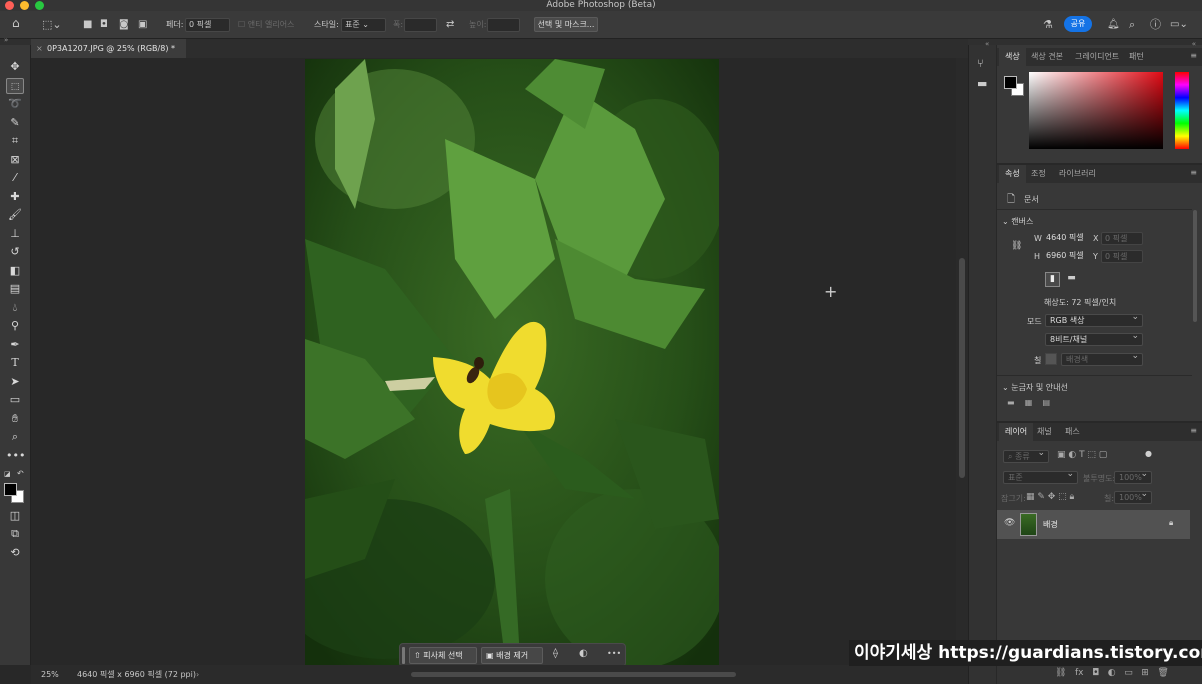 The width and height of the screenshot is (1202, 684). What do you see at coordinates (1064, 256) in the screenshot?
I see `canvas-height-input: 6960 픽셀` at bounding box center [1064, 256].